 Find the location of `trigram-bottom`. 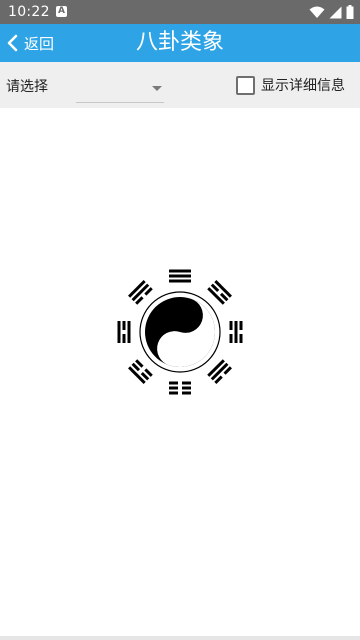

trigram-bottom is located at coordinates (180, 388).